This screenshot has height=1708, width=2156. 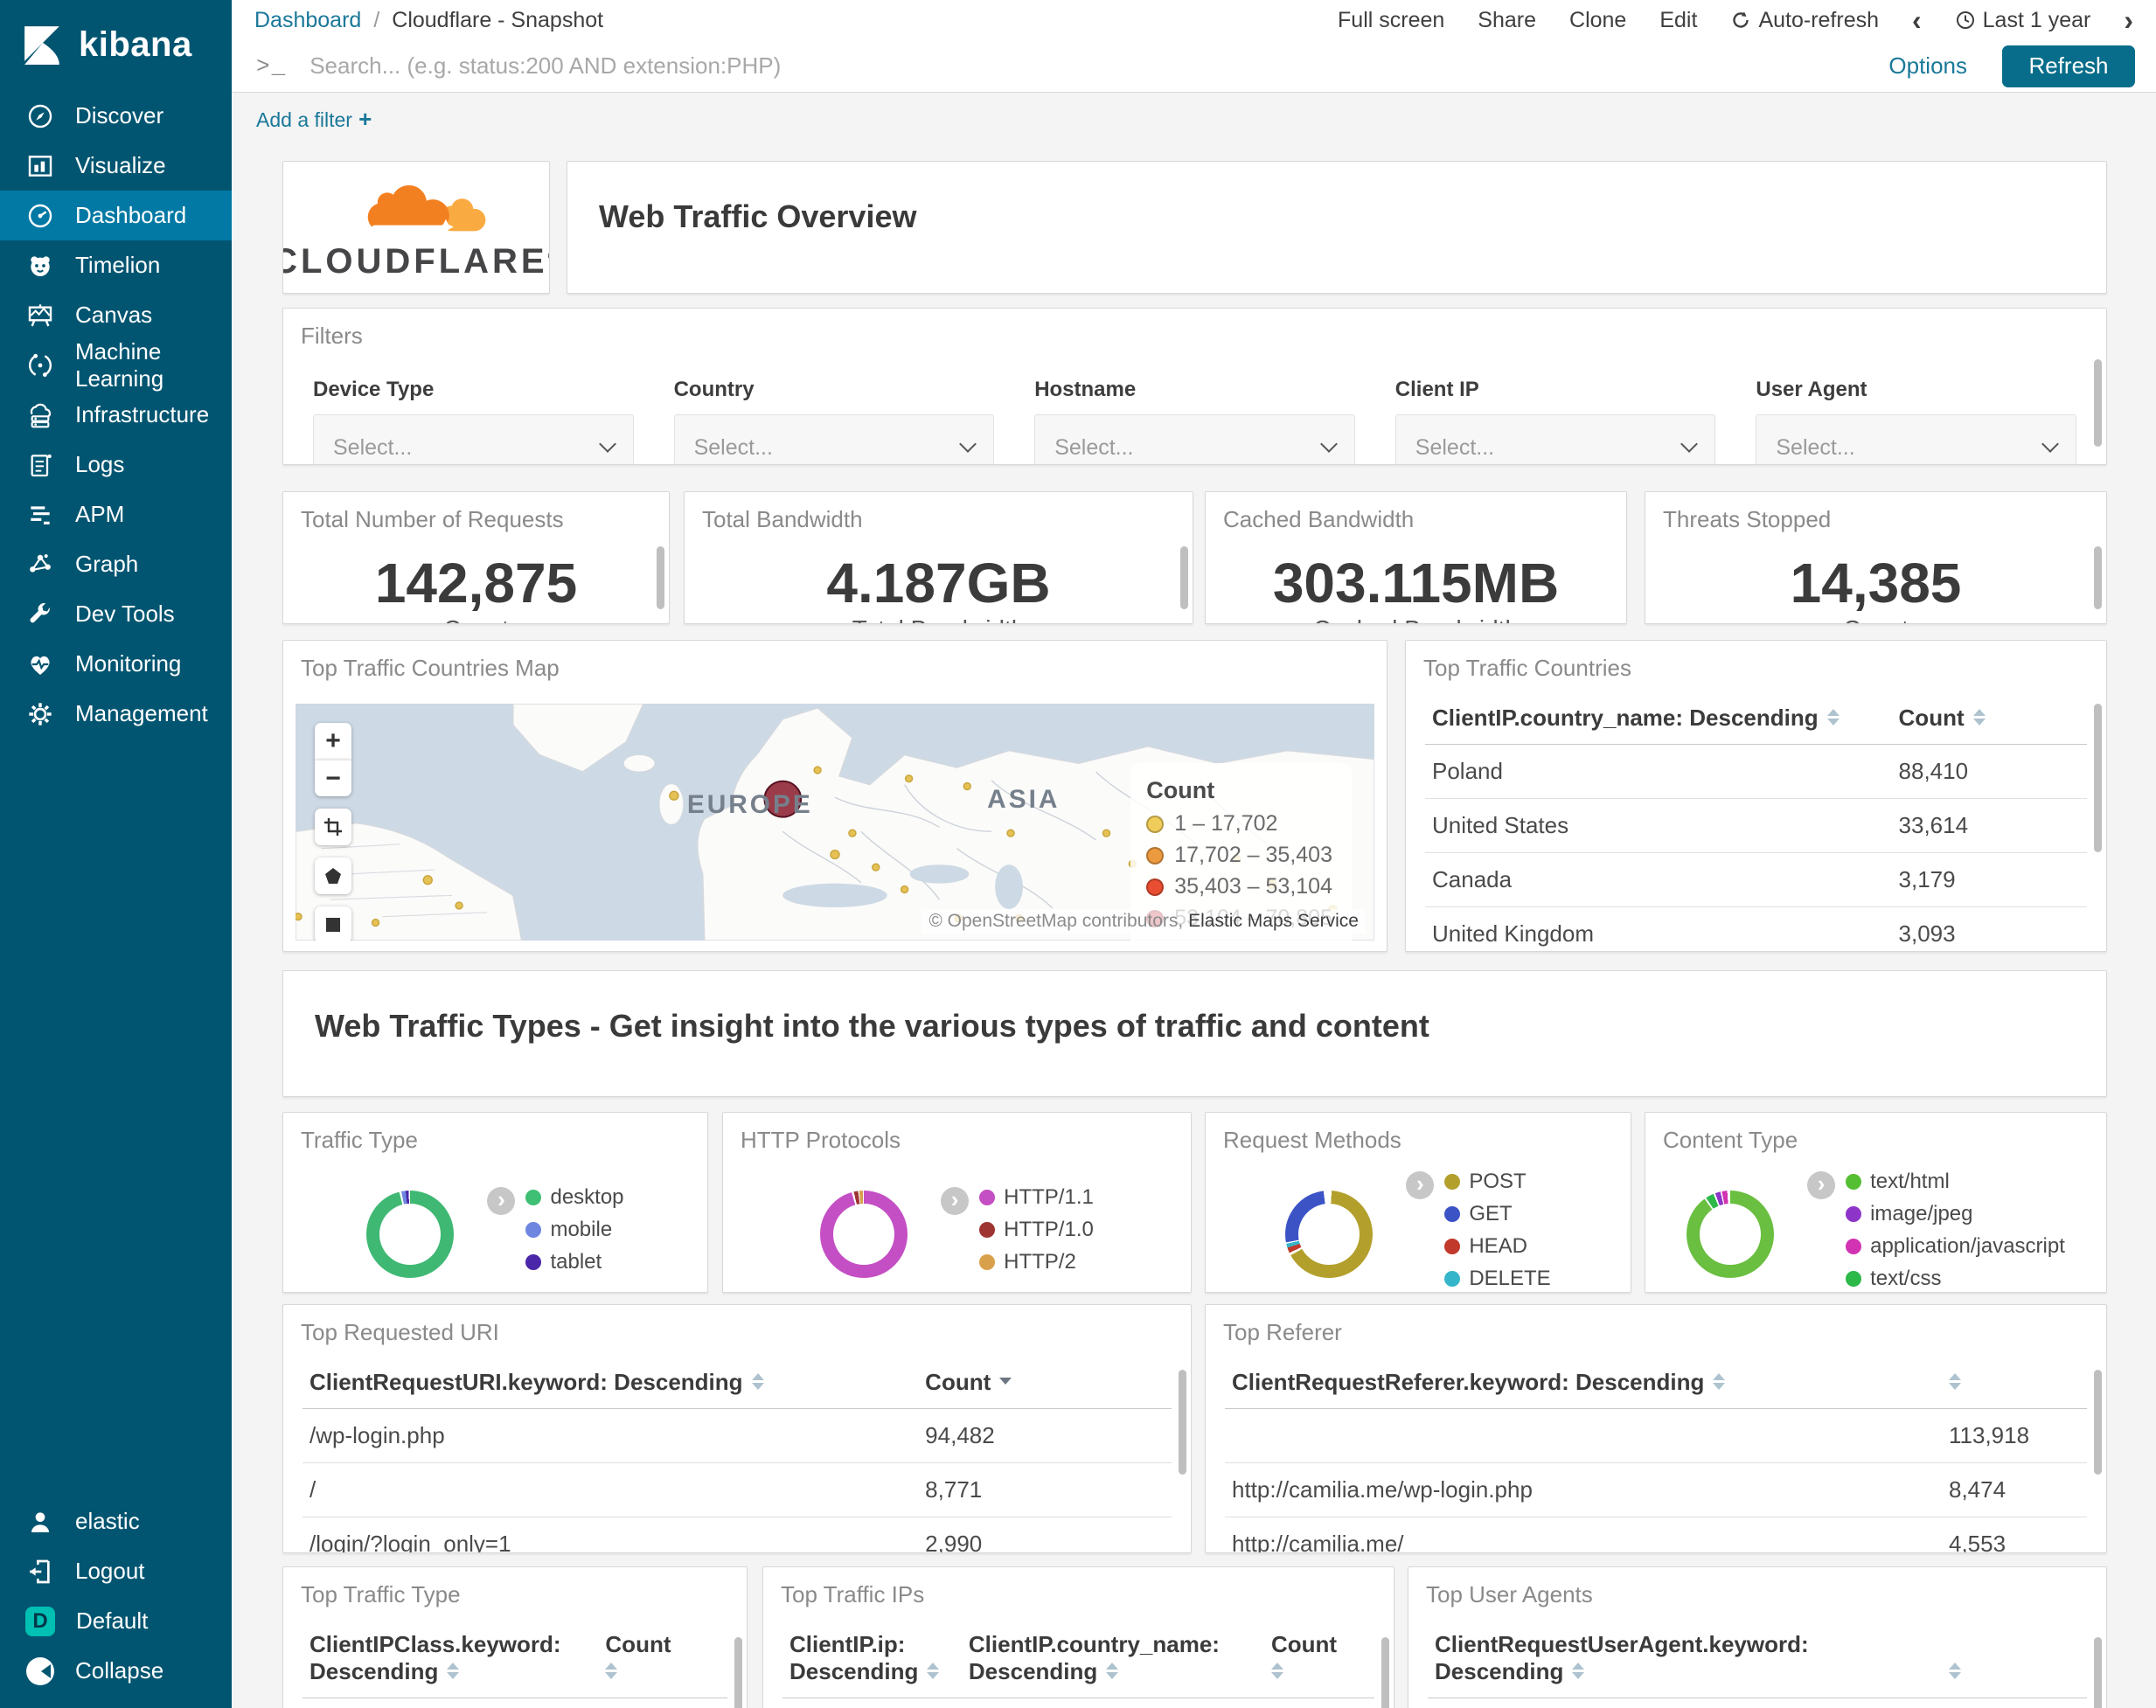 What do you see at coordinates (1597, 20) in the screenshot?
I see `clone-button: Clone` at bounding box center [1597, 20].